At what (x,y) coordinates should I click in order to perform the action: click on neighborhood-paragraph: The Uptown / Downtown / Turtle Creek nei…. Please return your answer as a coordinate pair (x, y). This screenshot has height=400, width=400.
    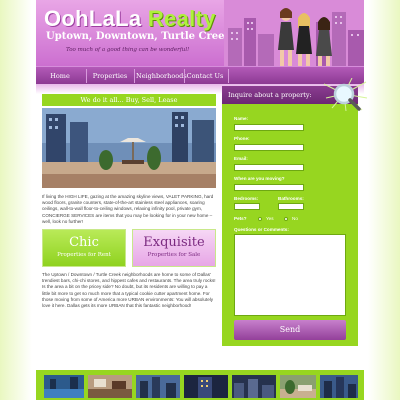
    Looking at the image, I should click on (129, 290).